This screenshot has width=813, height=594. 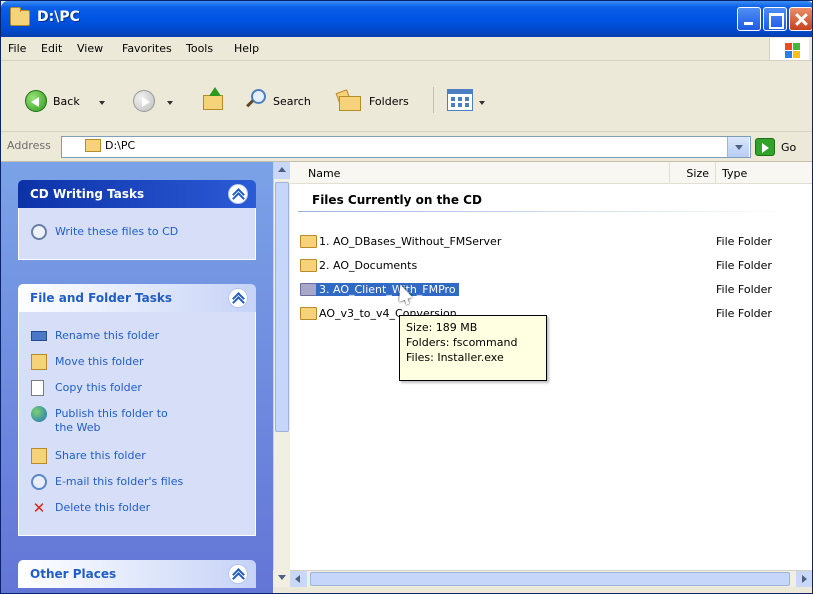 I want to click on copy-icon, so click(x=37, y=388).